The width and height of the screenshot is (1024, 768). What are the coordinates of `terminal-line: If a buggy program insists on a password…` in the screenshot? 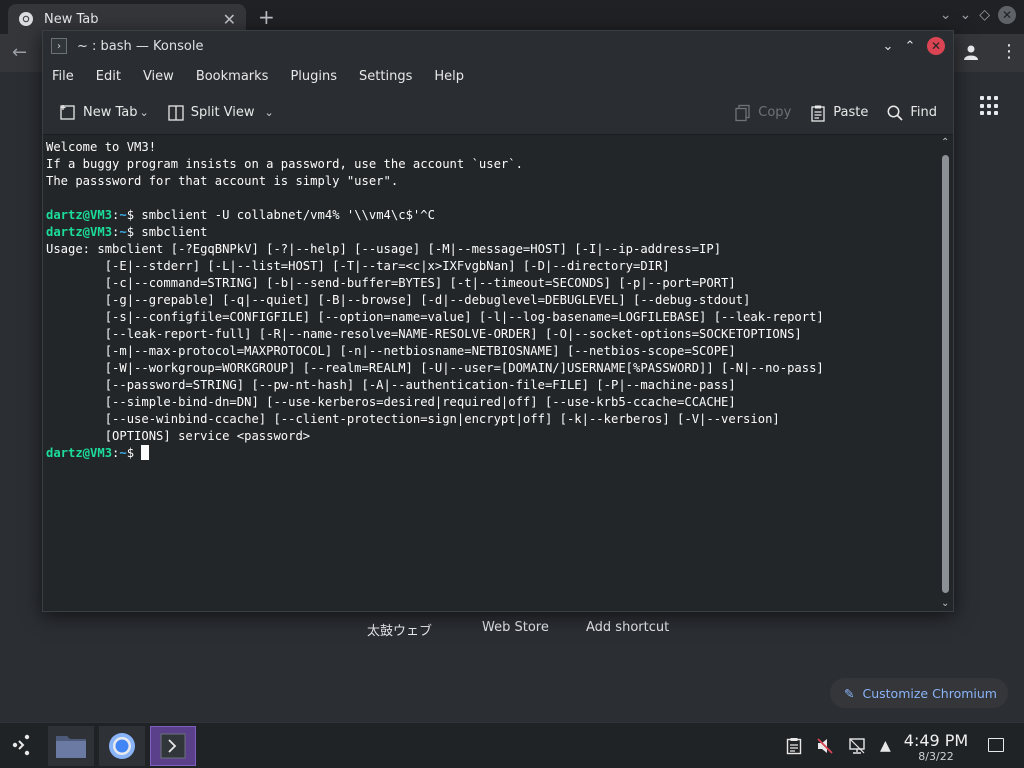 It's located at (284, 164).